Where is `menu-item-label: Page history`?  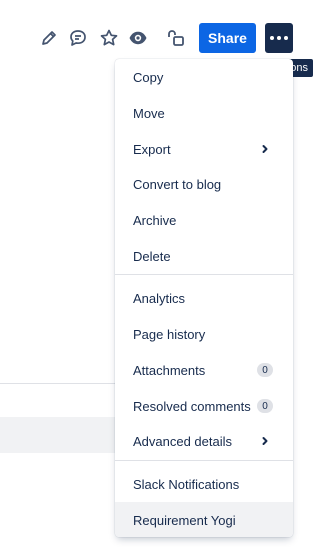 menu-item-label: Page history is located at coordinates (169, 334).